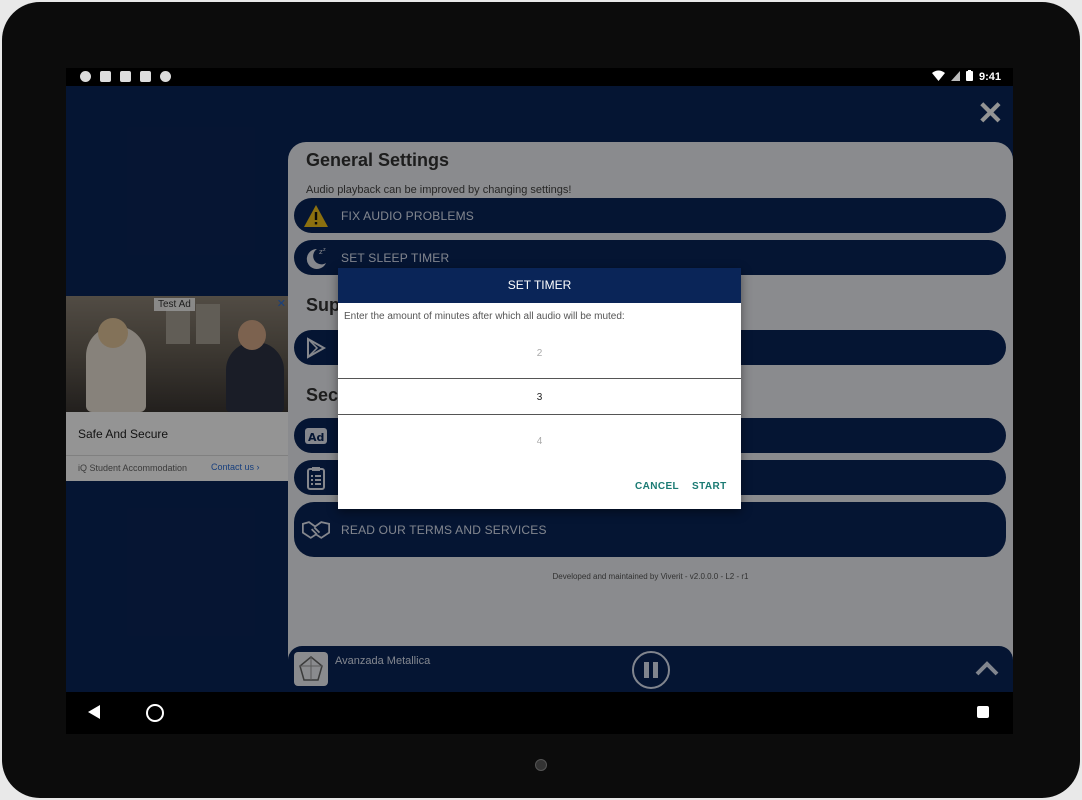 The image size is (1082, 800). Describe the element at coordinates (539, 353) in the screenshot. I see `picker-prev-value: 2` at that location.